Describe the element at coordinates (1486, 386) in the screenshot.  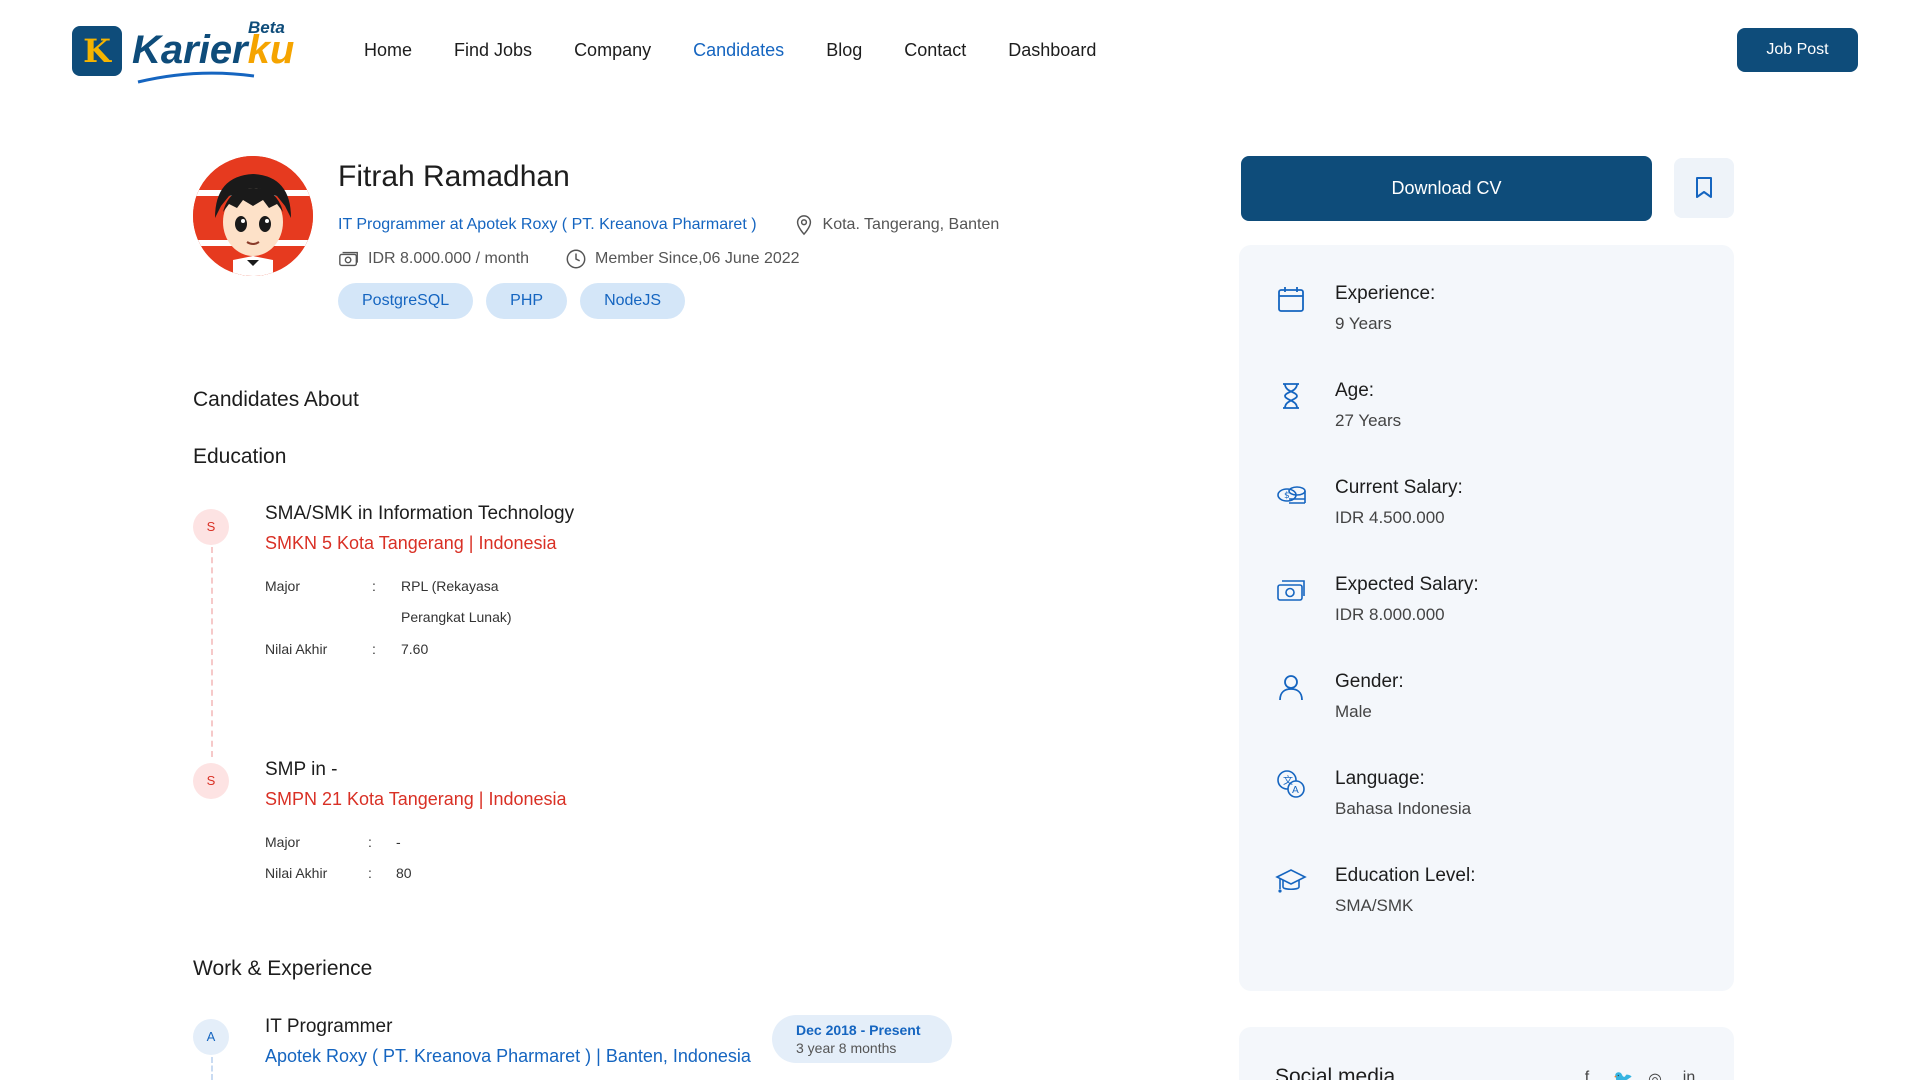
I see `overview-age: Age: 27 Years` at that location.